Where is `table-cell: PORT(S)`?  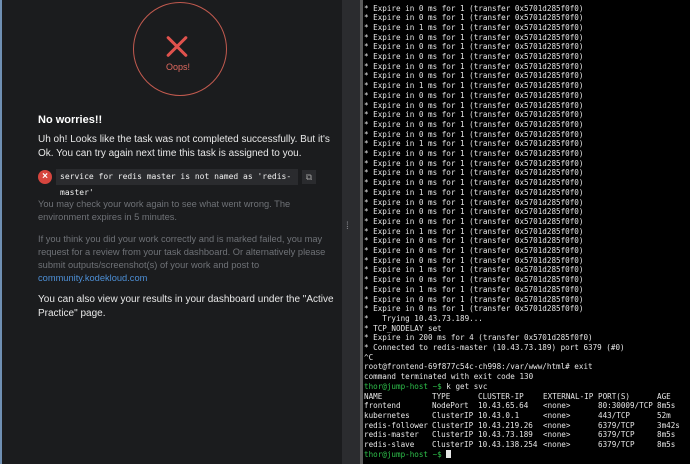
table-cell: PORT(S) is located at coordinates (614, 396).